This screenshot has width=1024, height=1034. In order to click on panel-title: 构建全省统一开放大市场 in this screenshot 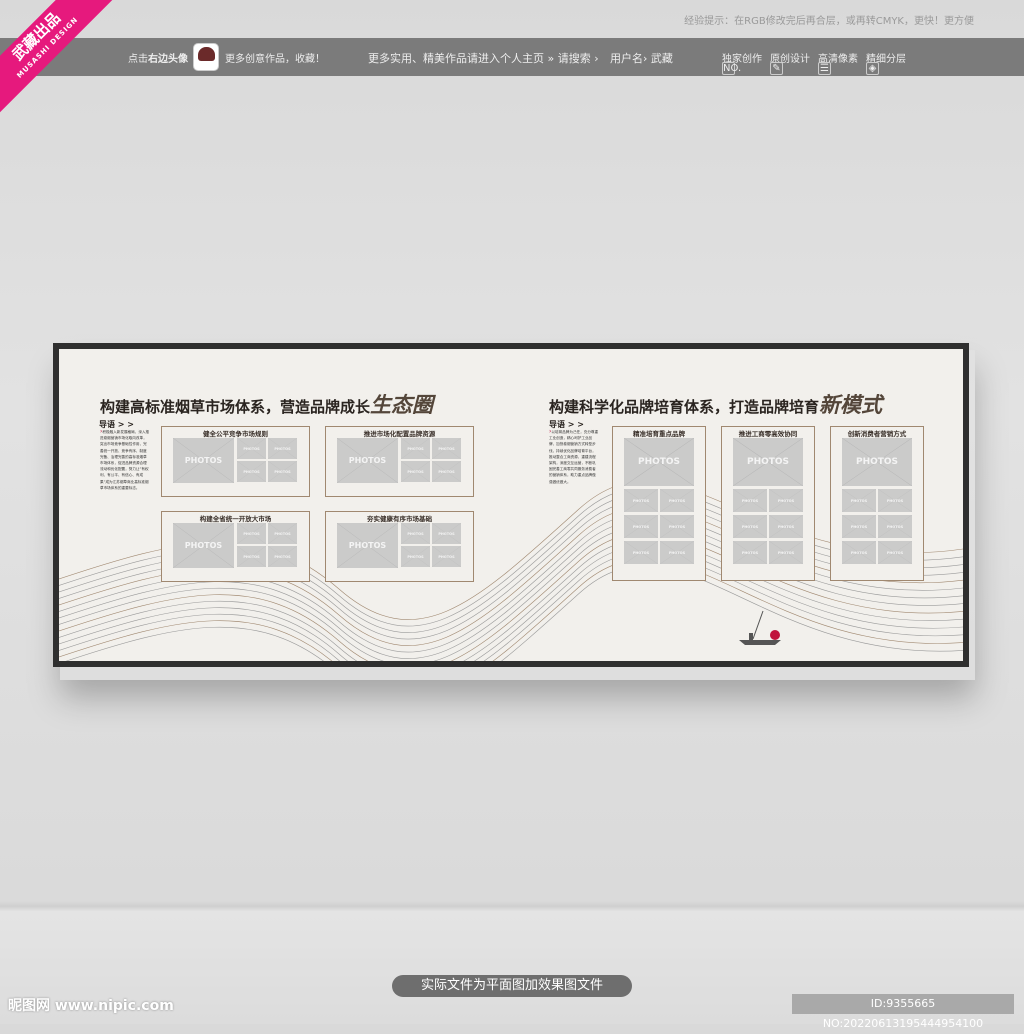, I will do `click(235, 519)`.